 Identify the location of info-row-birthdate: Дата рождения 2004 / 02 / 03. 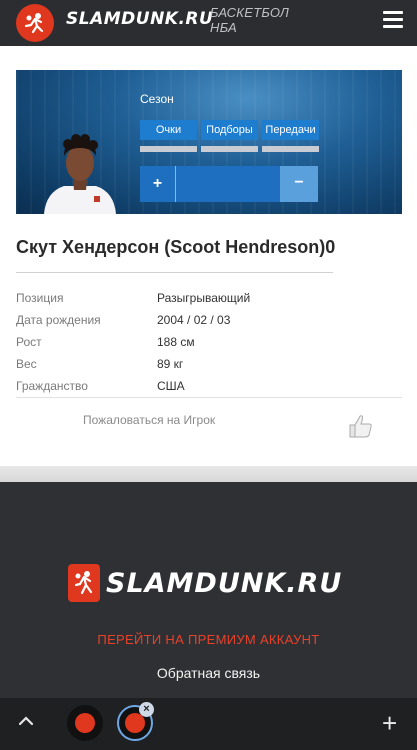
(209, 324).